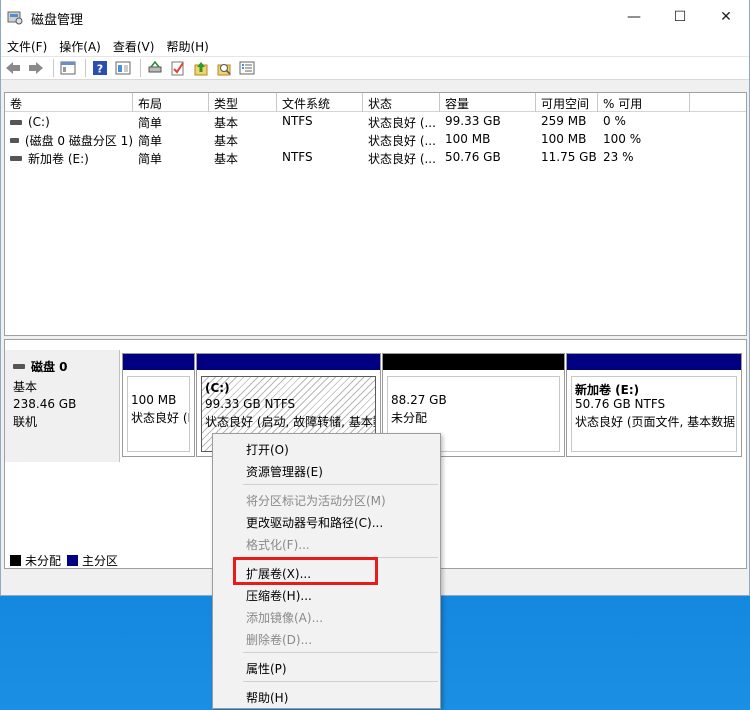 The image size is (750, 710). What do you see at coordinates (655, 422) in the screenshot?
I see `partition-status: 状态良好 (页面文件, 基本数据` at bounding box center [655, 422].